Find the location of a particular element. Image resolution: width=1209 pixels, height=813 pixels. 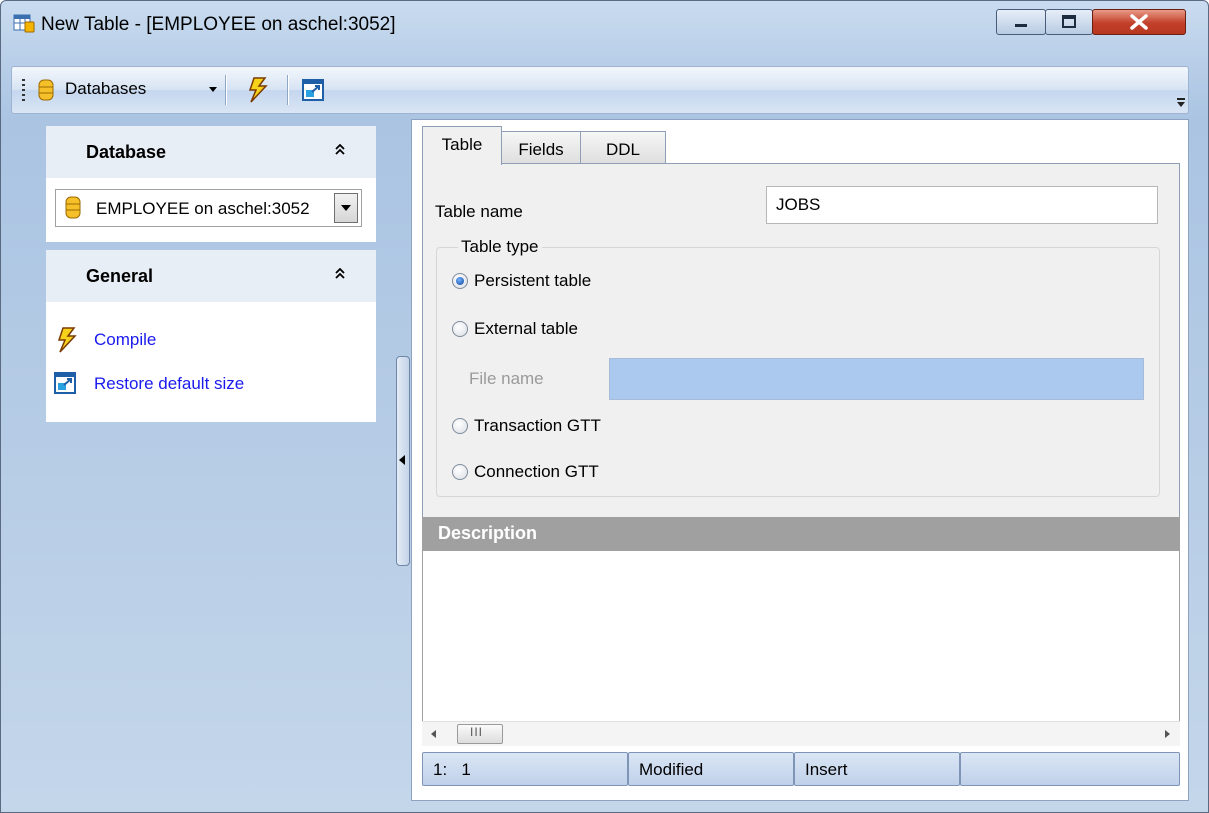

horizontal-scrollbar: III is located at coordinates (801, 733).